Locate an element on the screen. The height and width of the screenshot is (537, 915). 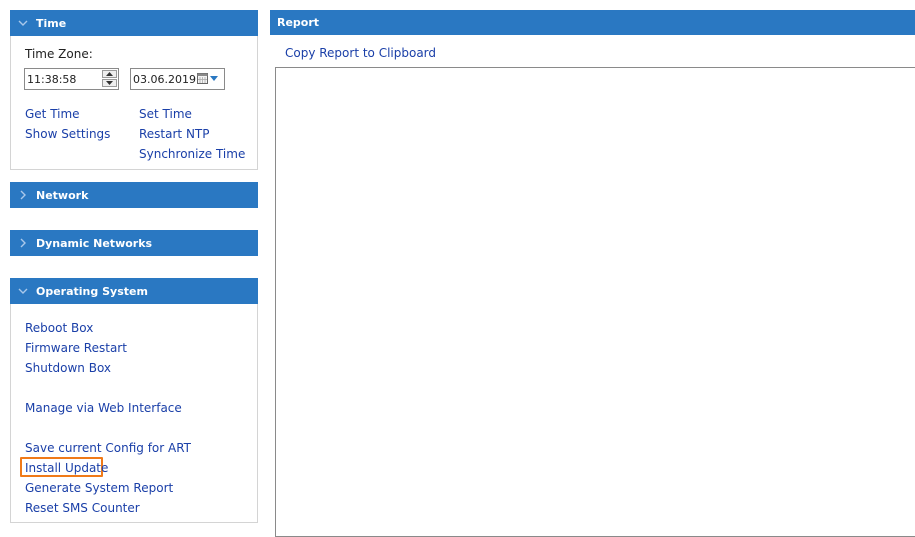
time-value: 11:38:58 is located at coordinates (52, 79).